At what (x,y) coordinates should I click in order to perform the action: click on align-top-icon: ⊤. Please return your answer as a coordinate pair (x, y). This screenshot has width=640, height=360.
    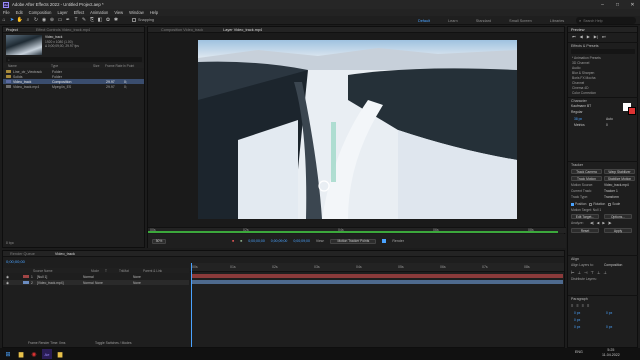
    Looking at the image, I should click on (591, 272).